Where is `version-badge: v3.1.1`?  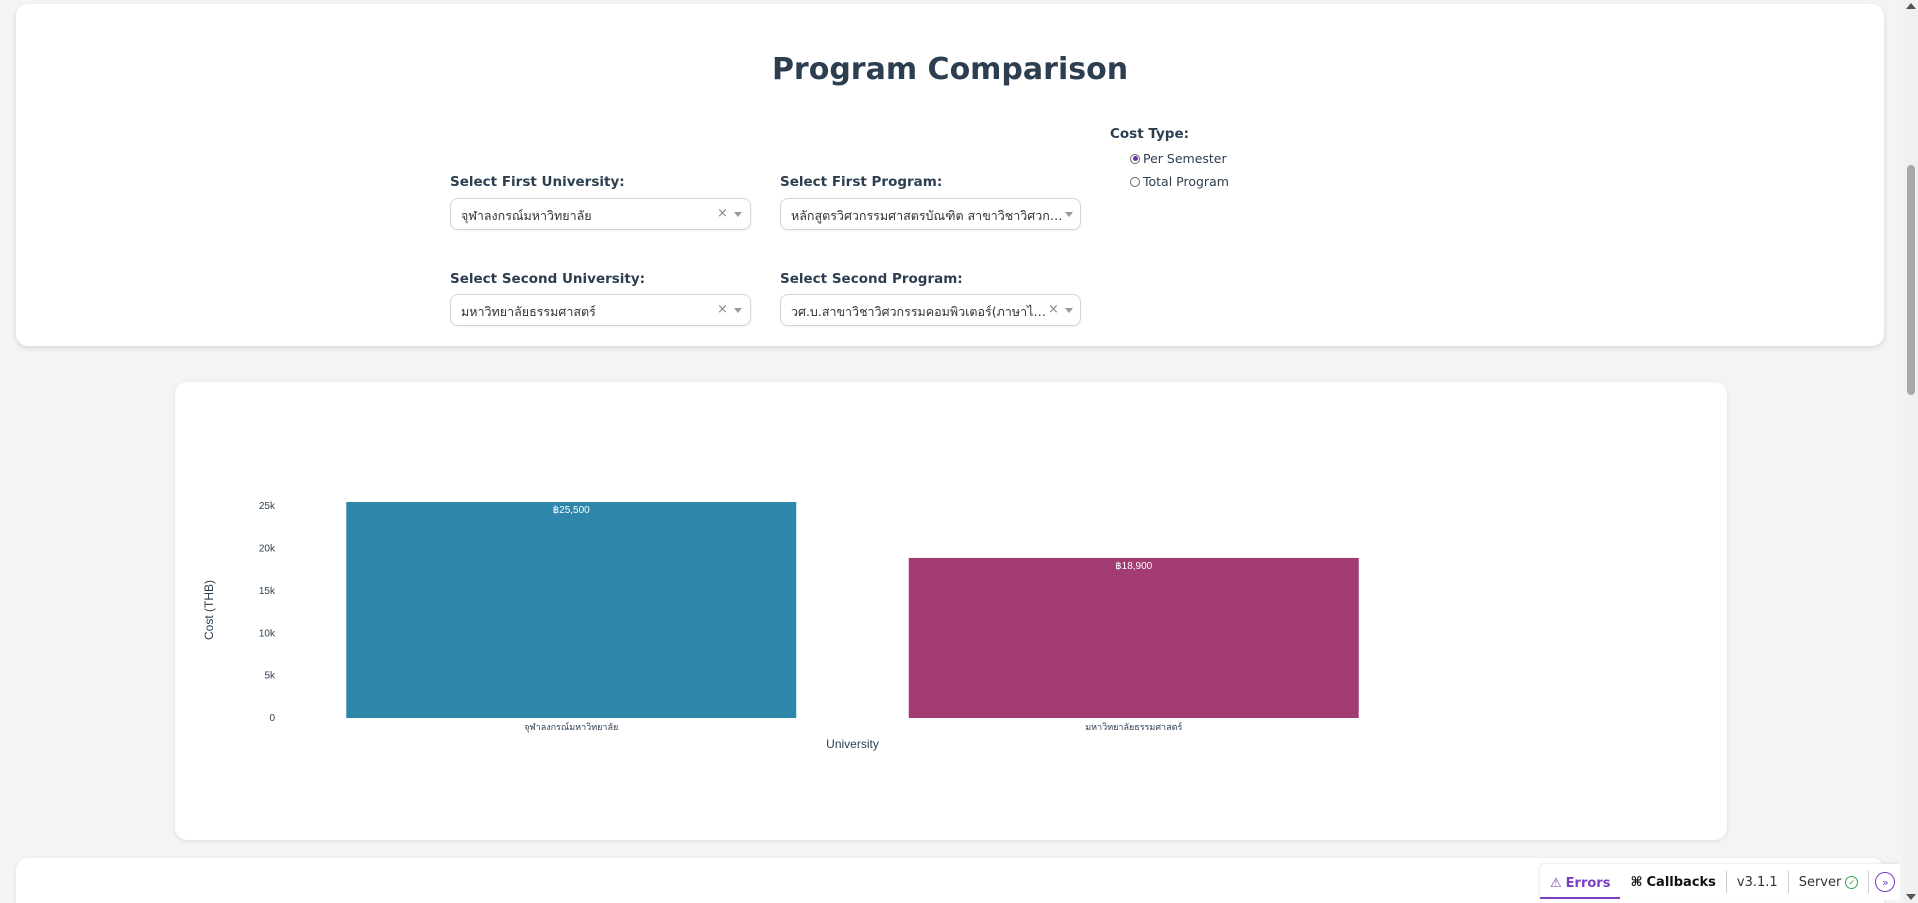 version-badge: v3.1.1 is located at coordinates (1757, 882).